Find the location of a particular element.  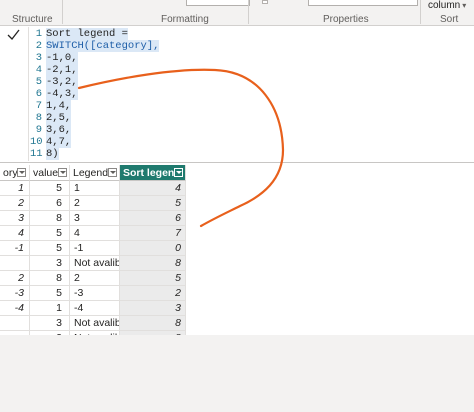

chevron-down-icon: ▾ is located at coordinates (464, 5).